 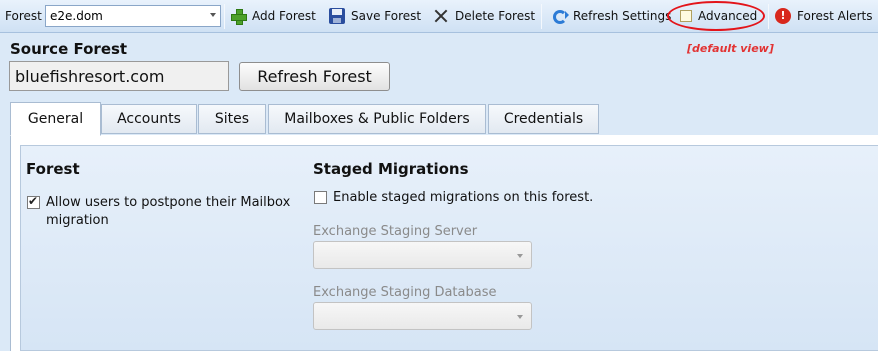 What do you see at coordinates (463, 197) in the screenshot?
I see `enable-staged-label: Enable staged migrations on this forest.` at bounding box center [463, 197].